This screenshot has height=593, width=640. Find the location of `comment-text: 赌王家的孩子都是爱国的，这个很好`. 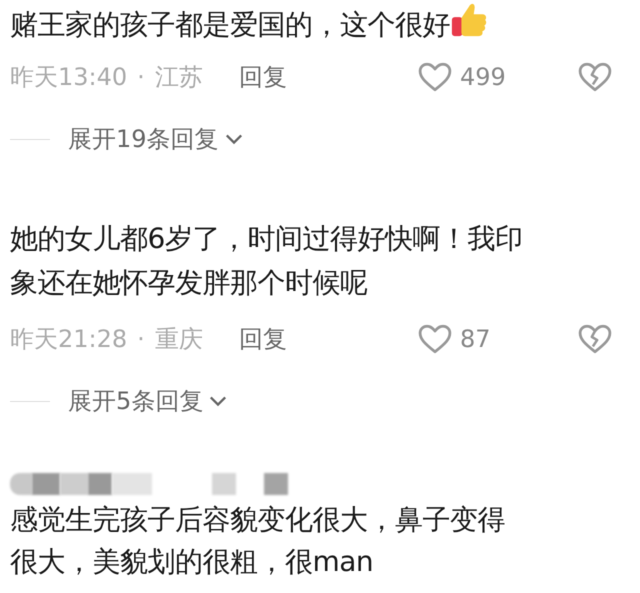

comment-text: 赌王家的孩子都是爱国的，这个很好 is located at coordinates (325, 21).